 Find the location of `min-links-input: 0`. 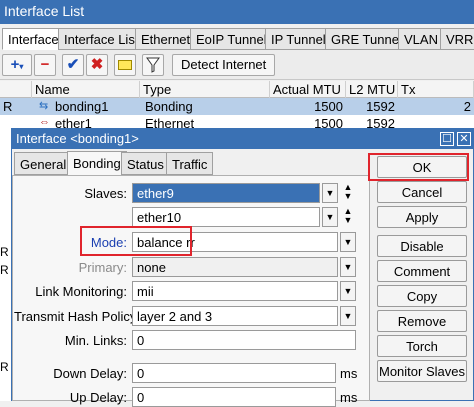

min-links-input: 0 is located at coordinates (244, 340).